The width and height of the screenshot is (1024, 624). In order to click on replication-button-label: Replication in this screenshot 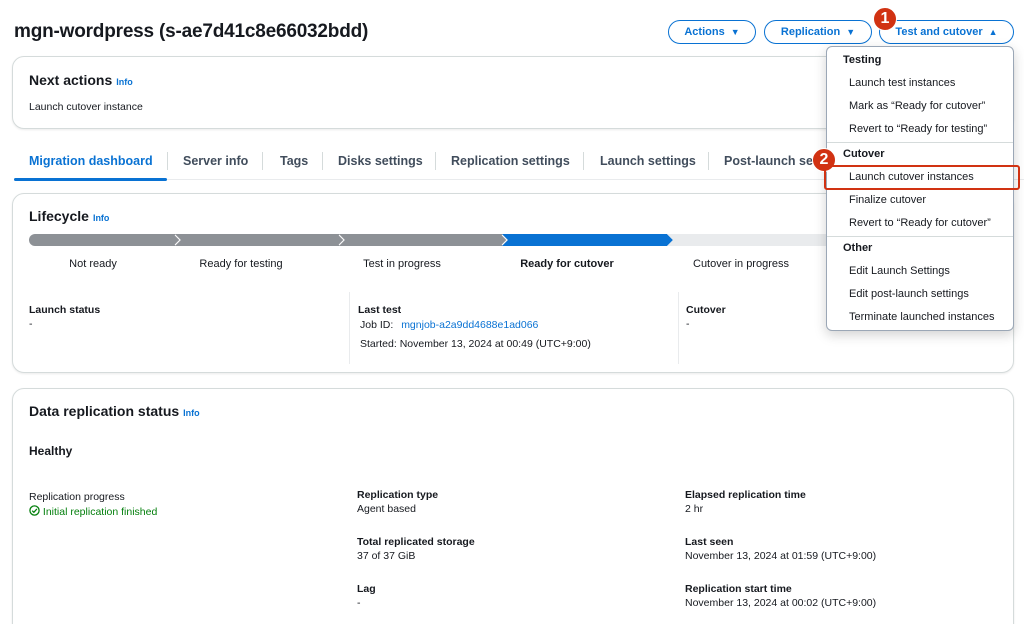, I will do `click(810, 32)`.